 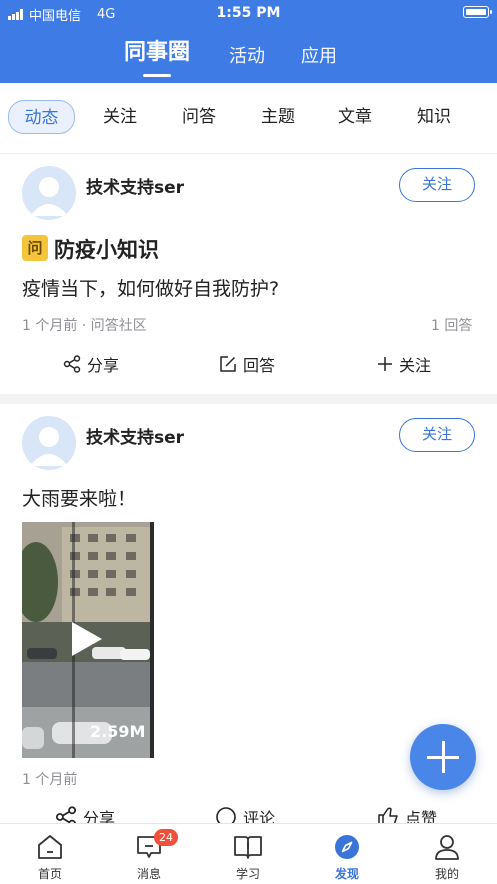 What do you see at coordinates (447, 847) in the screenshot?
I see `person-icon` at bounding box center [447, 847].